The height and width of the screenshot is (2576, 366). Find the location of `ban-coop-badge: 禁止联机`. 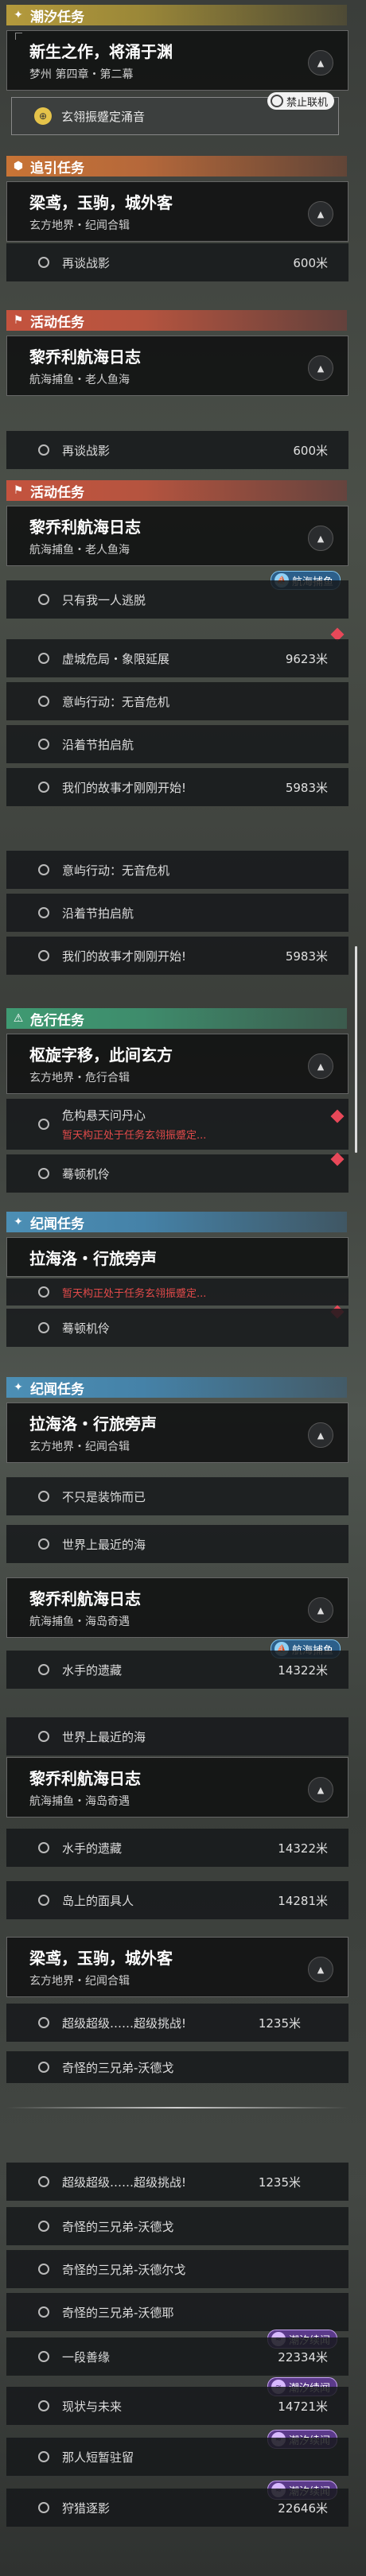

ban-coop-badge: 禁止联机 is located at coordinates (301, 101).